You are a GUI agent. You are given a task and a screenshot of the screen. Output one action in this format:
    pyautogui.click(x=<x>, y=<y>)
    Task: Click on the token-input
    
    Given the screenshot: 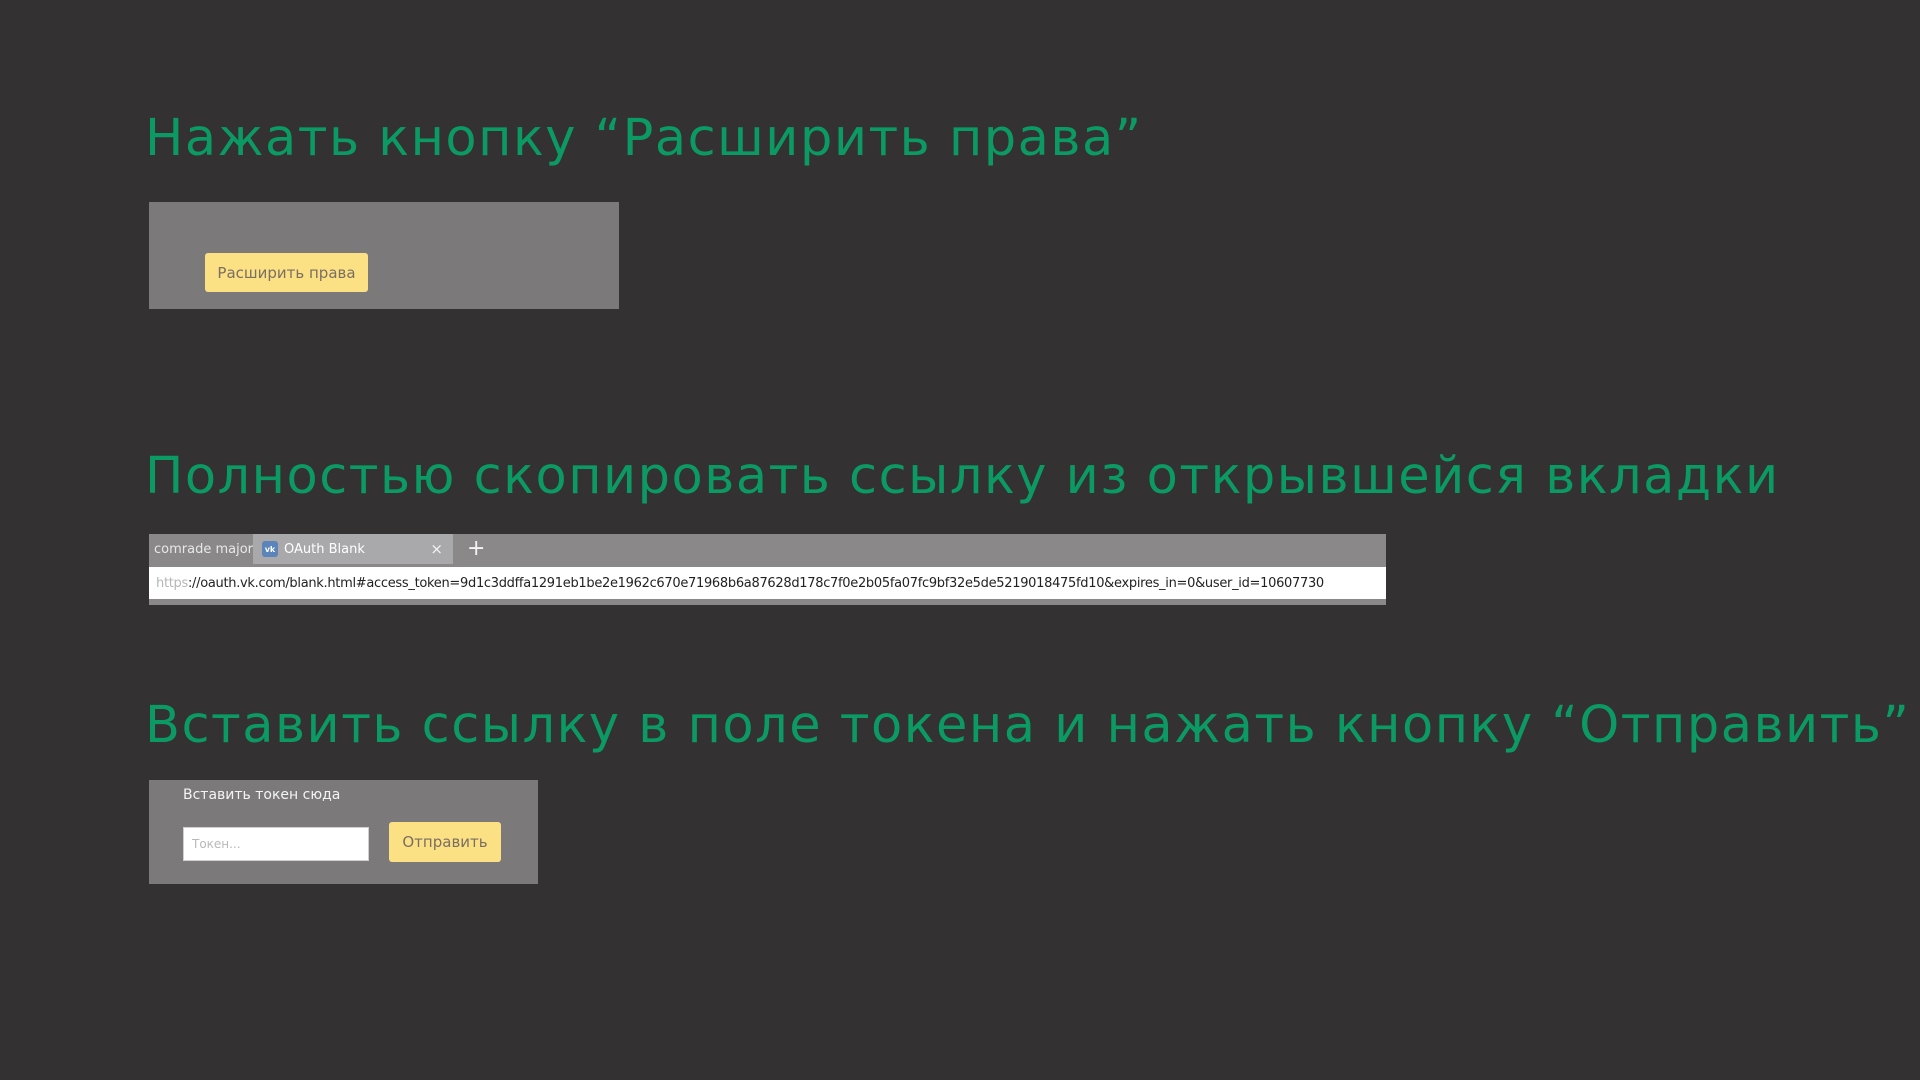 What is the action you would take?
    pyautogui.click(x=276, y=844)
    